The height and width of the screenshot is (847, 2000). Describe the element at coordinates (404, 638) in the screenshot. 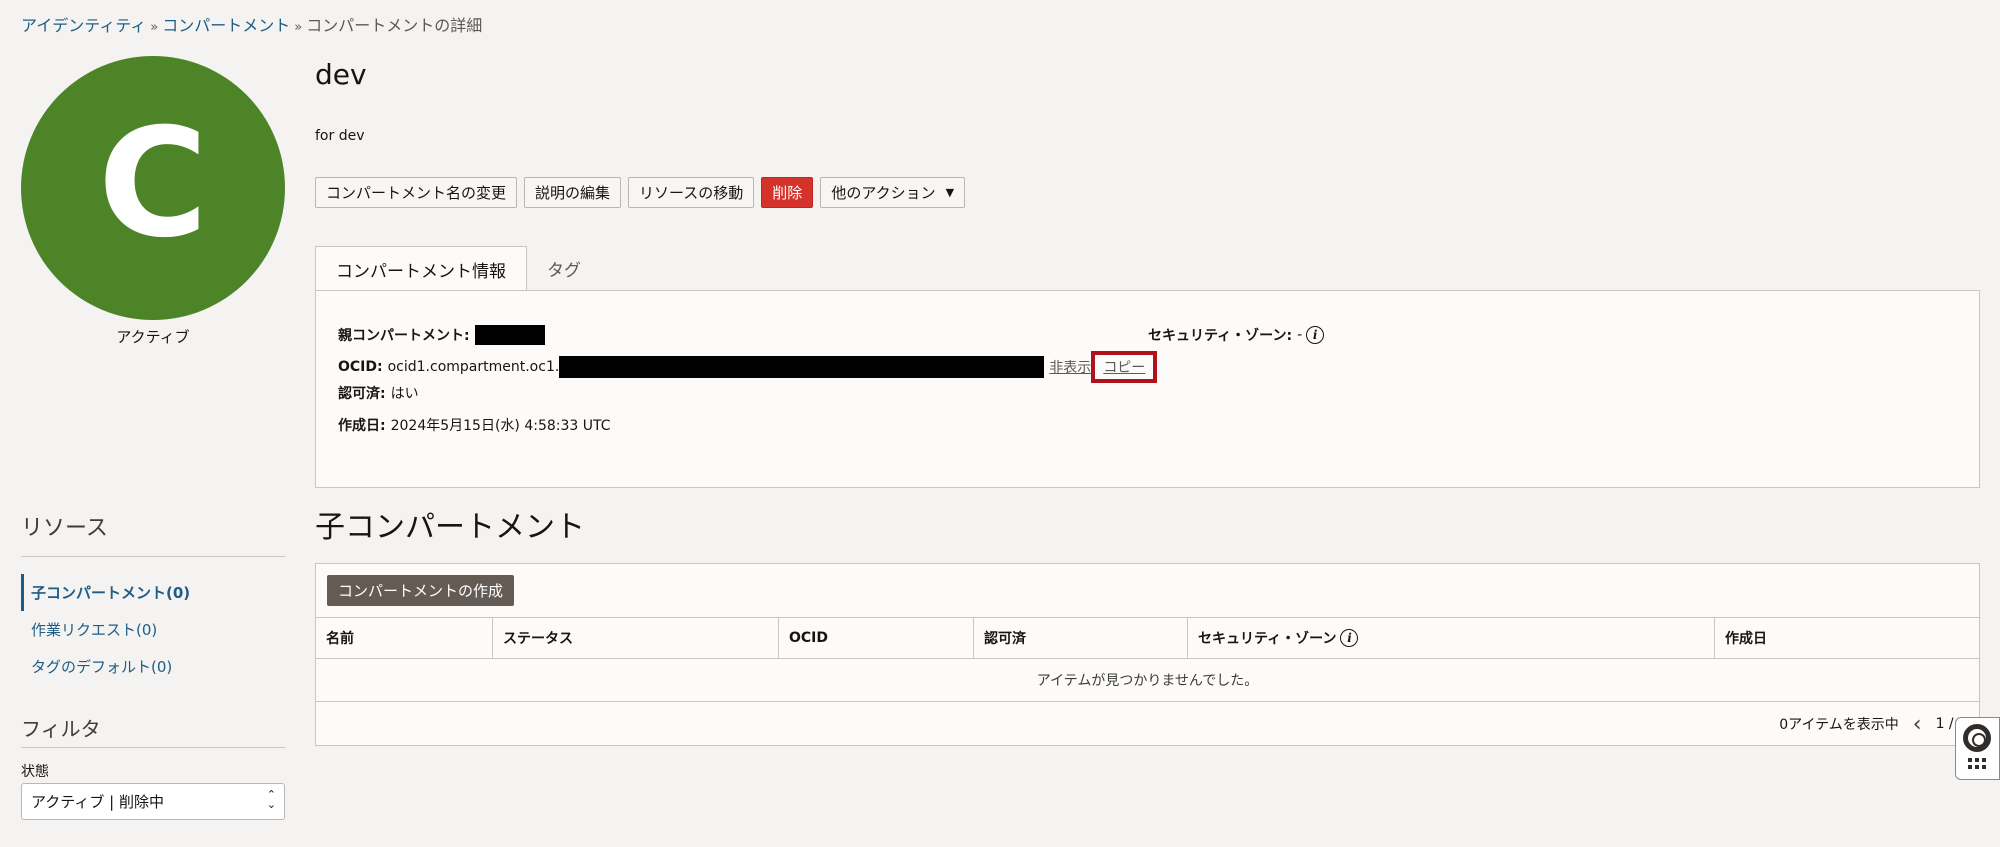

I see `column-name: 名前` at that location.